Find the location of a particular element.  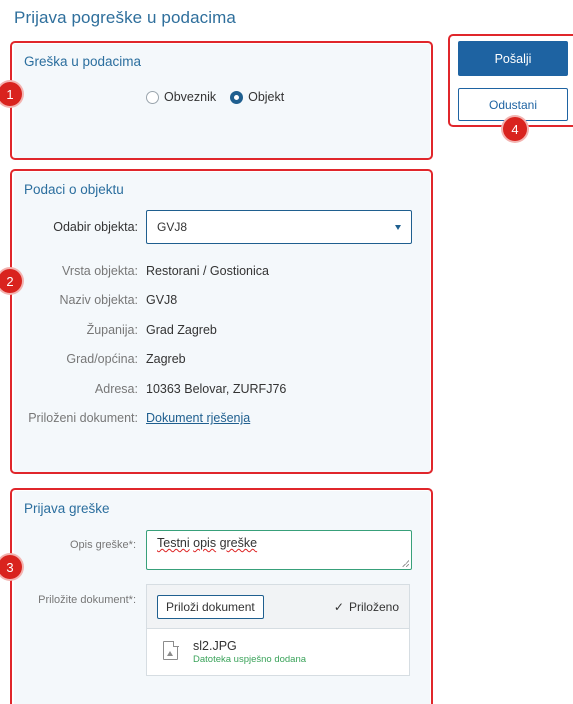

info-label: Županija: is located at coordinates (112, 330).